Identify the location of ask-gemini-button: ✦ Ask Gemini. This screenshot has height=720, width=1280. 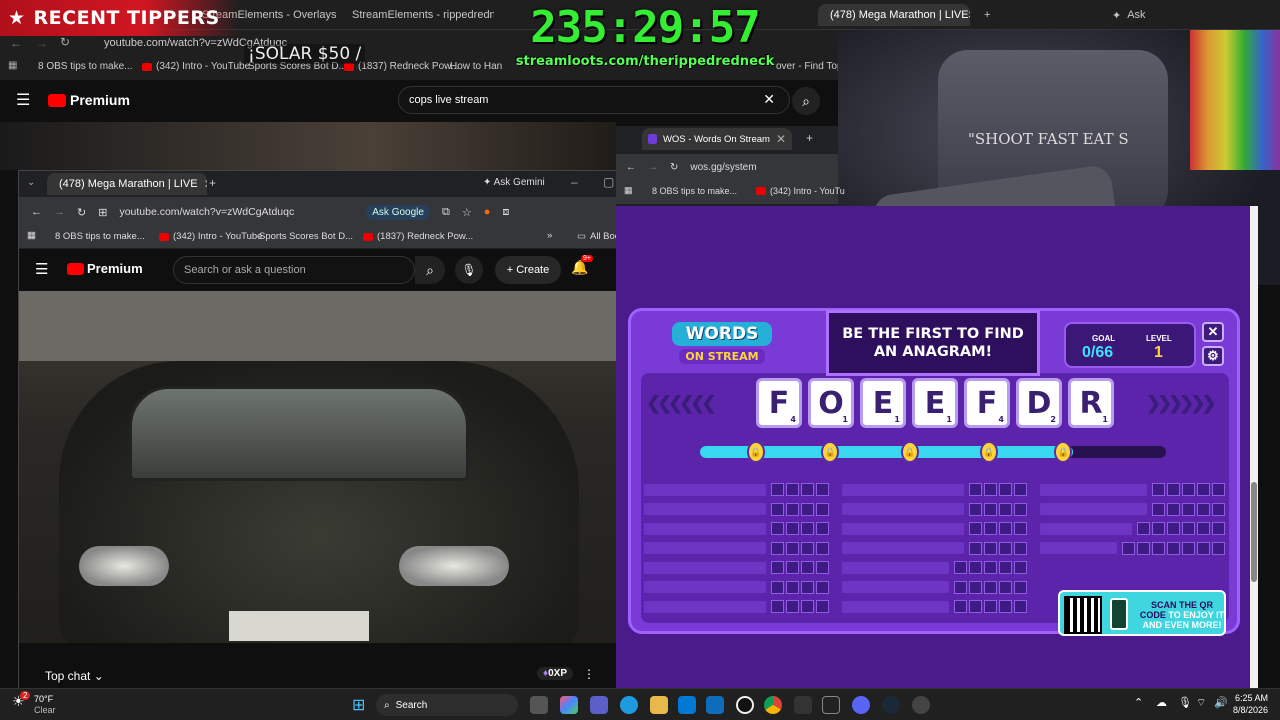
(514, 182).